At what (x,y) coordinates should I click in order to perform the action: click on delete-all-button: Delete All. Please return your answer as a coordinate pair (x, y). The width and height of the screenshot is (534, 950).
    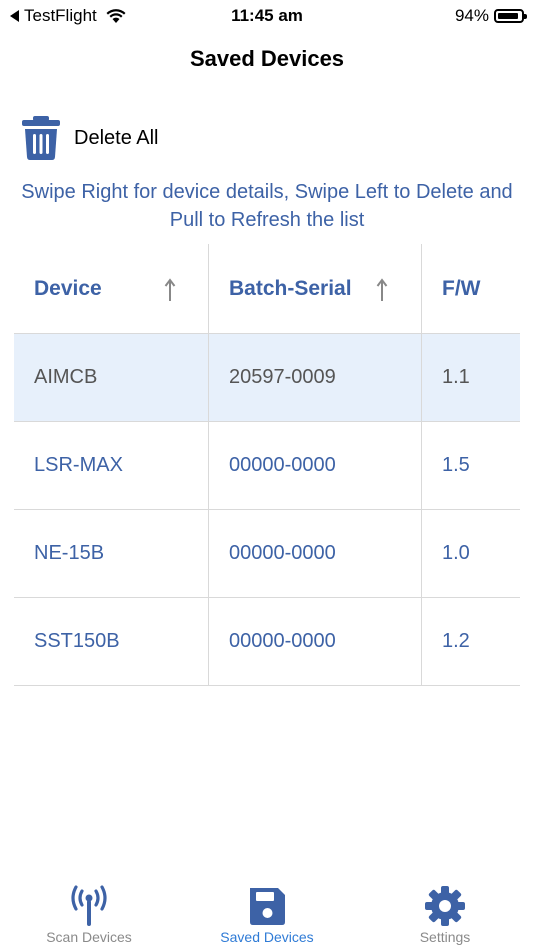
    Looking at the image, I should click on (90, 138).